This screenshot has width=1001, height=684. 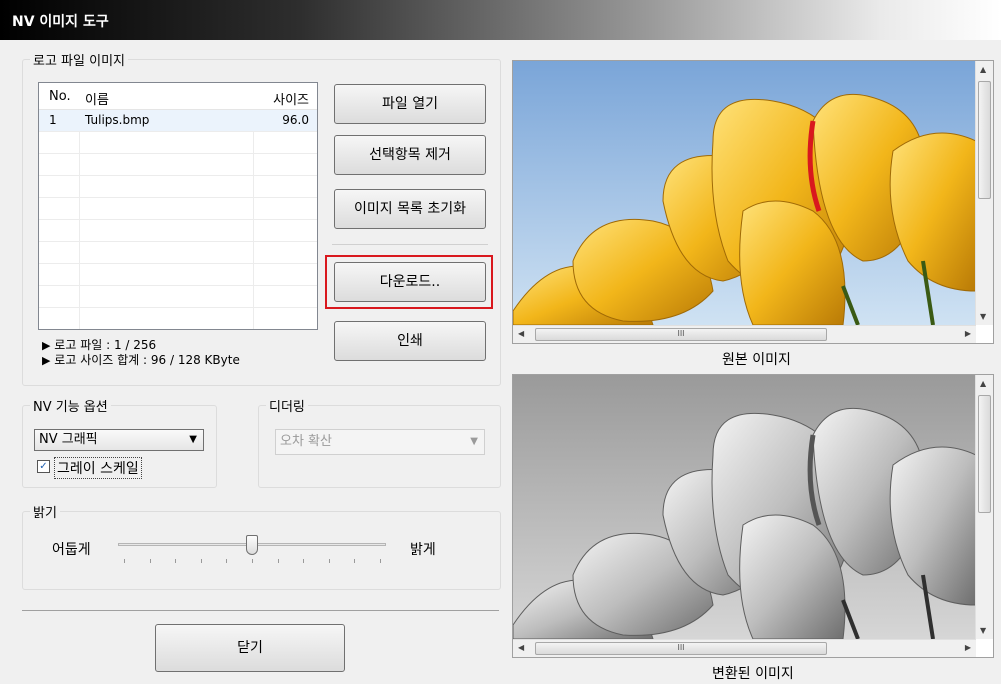 I want to click on original-vertical-scrollbar: ▲ ▼, so click(x=984, y=193).